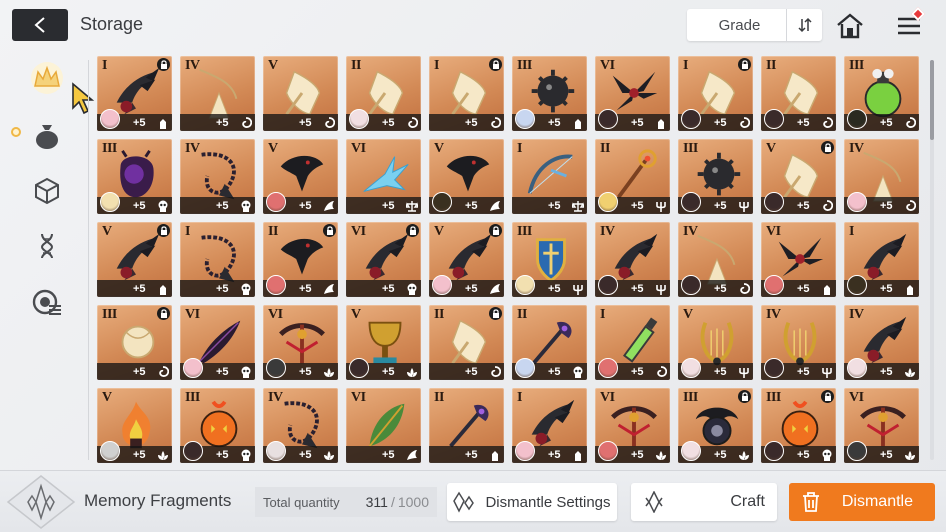  What do you see at coordinates (192, 148) in the screenshot?
I see `item-grade: IV` at bounding box center [192, 148].